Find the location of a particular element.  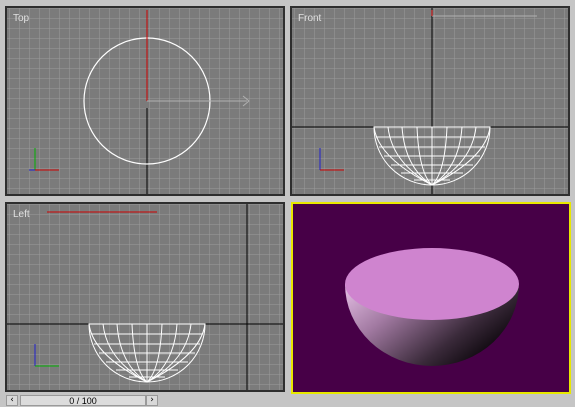

time-slider-prev-button: ‹ is located at coordinates (12, 400).